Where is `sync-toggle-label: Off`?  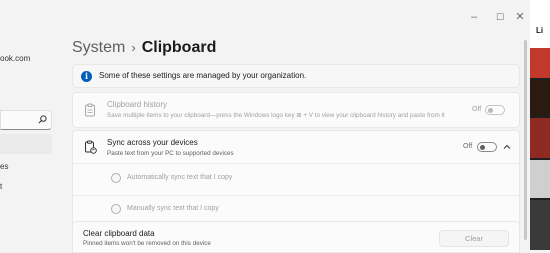 sync-toggle-label: Off is located at coordinates (468, 146).